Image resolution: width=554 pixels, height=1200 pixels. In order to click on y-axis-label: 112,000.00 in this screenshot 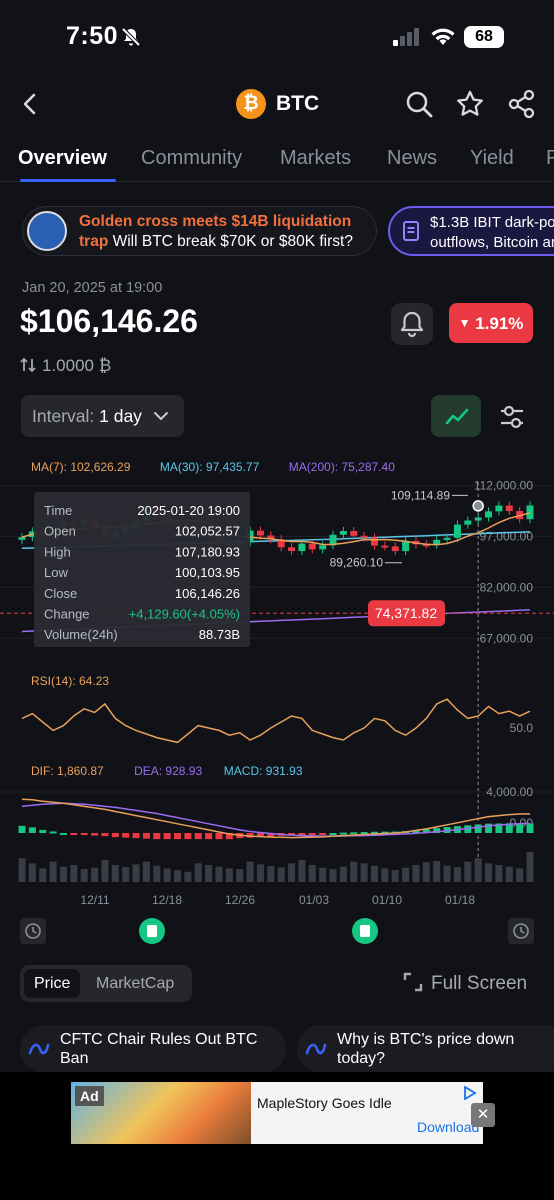, I will do `click(503, 486)`.